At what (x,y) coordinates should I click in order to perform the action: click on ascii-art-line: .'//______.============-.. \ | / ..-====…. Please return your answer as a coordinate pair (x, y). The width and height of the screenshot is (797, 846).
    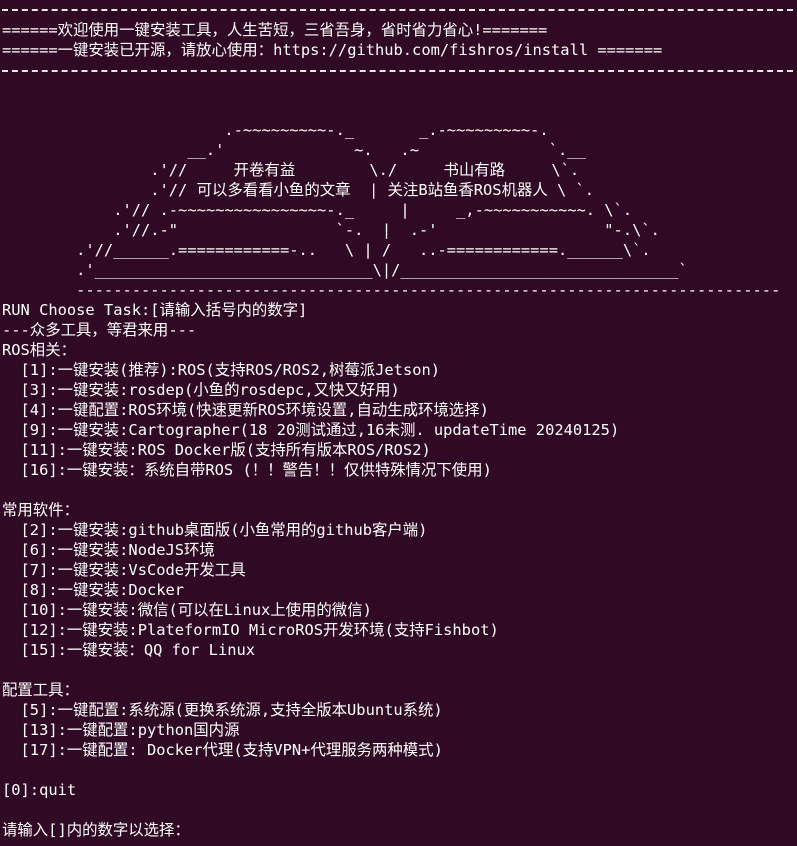
    Looking at the image, I should click on (326, 250).